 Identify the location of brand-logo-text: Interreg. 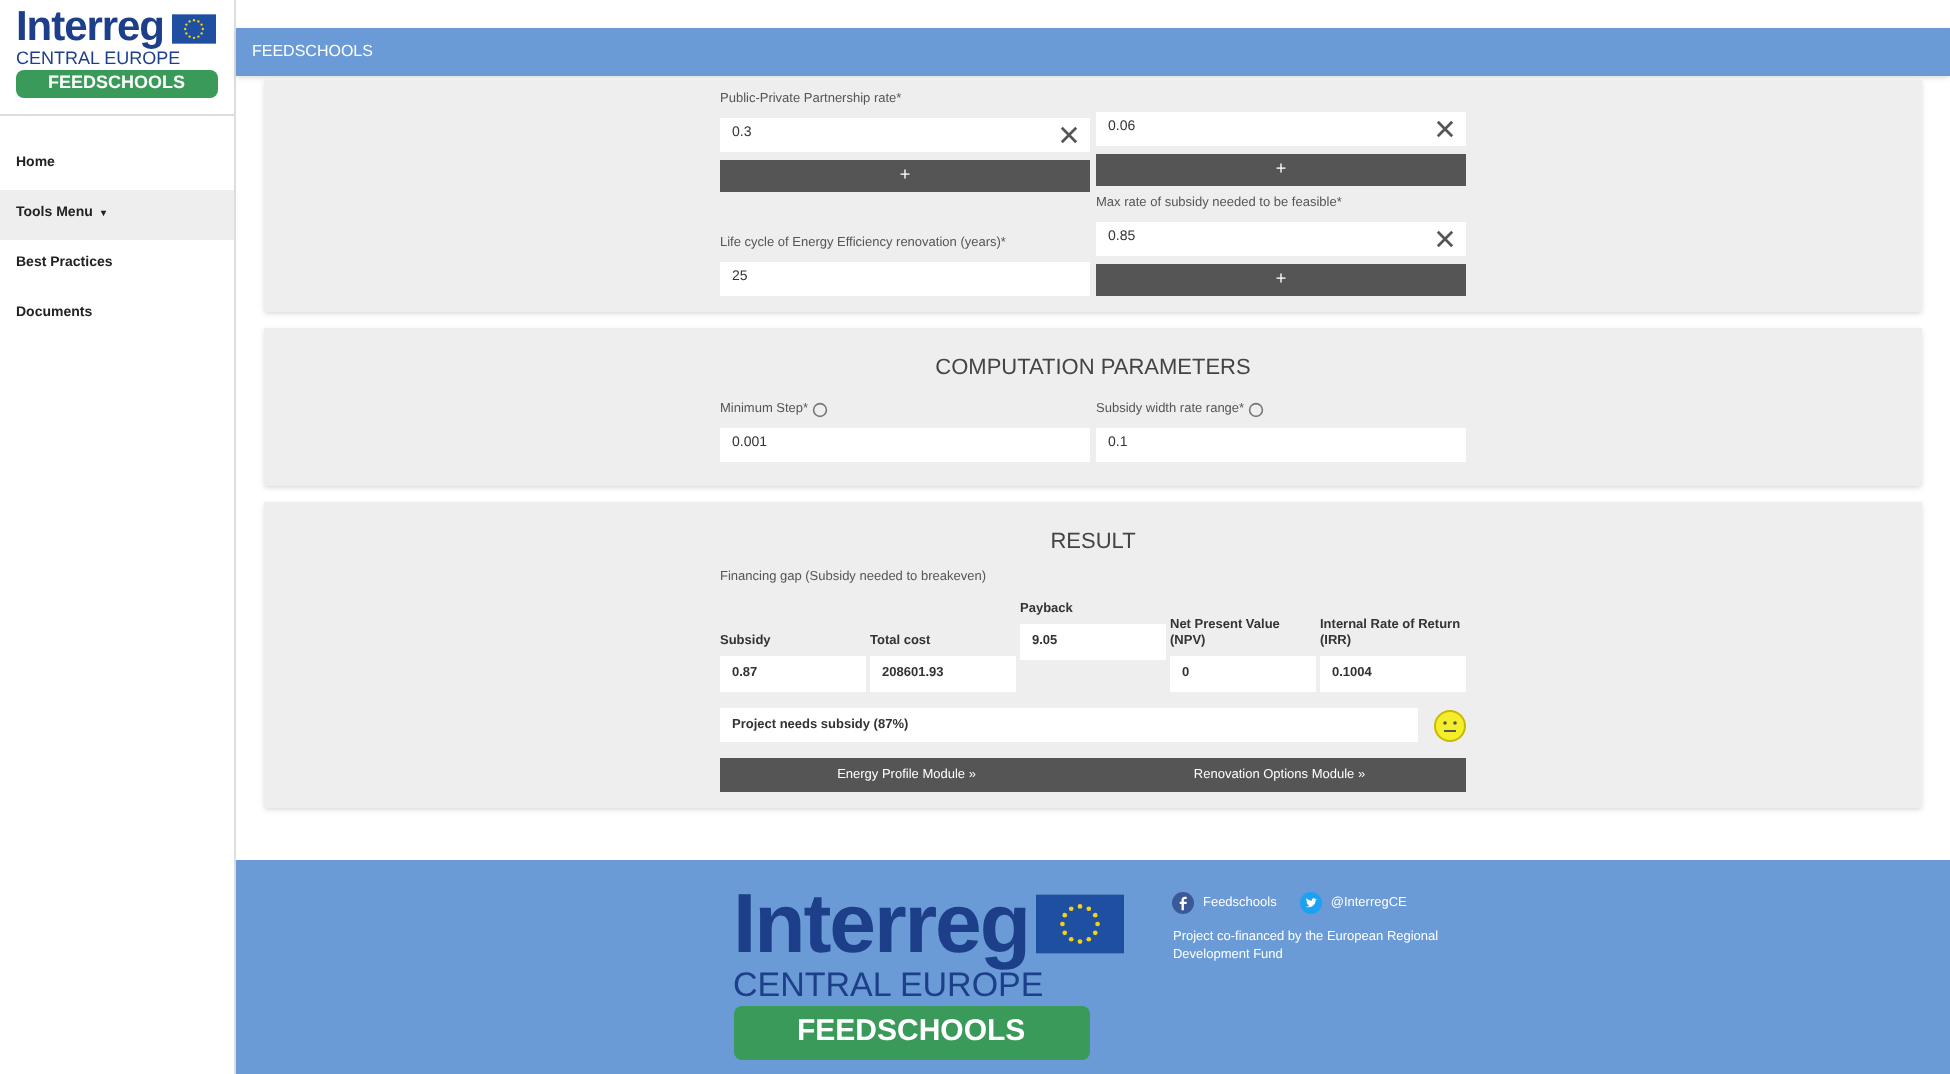
(90, 28).